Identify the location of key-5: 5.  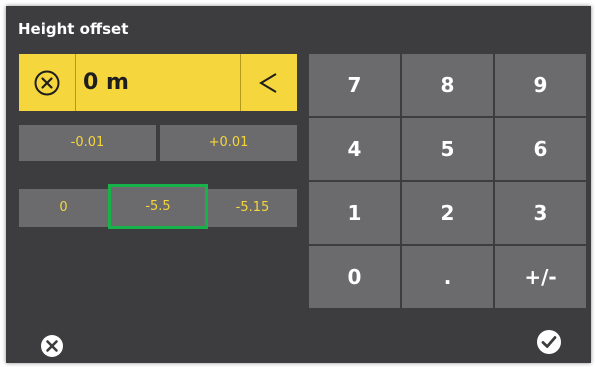
(447, 149).